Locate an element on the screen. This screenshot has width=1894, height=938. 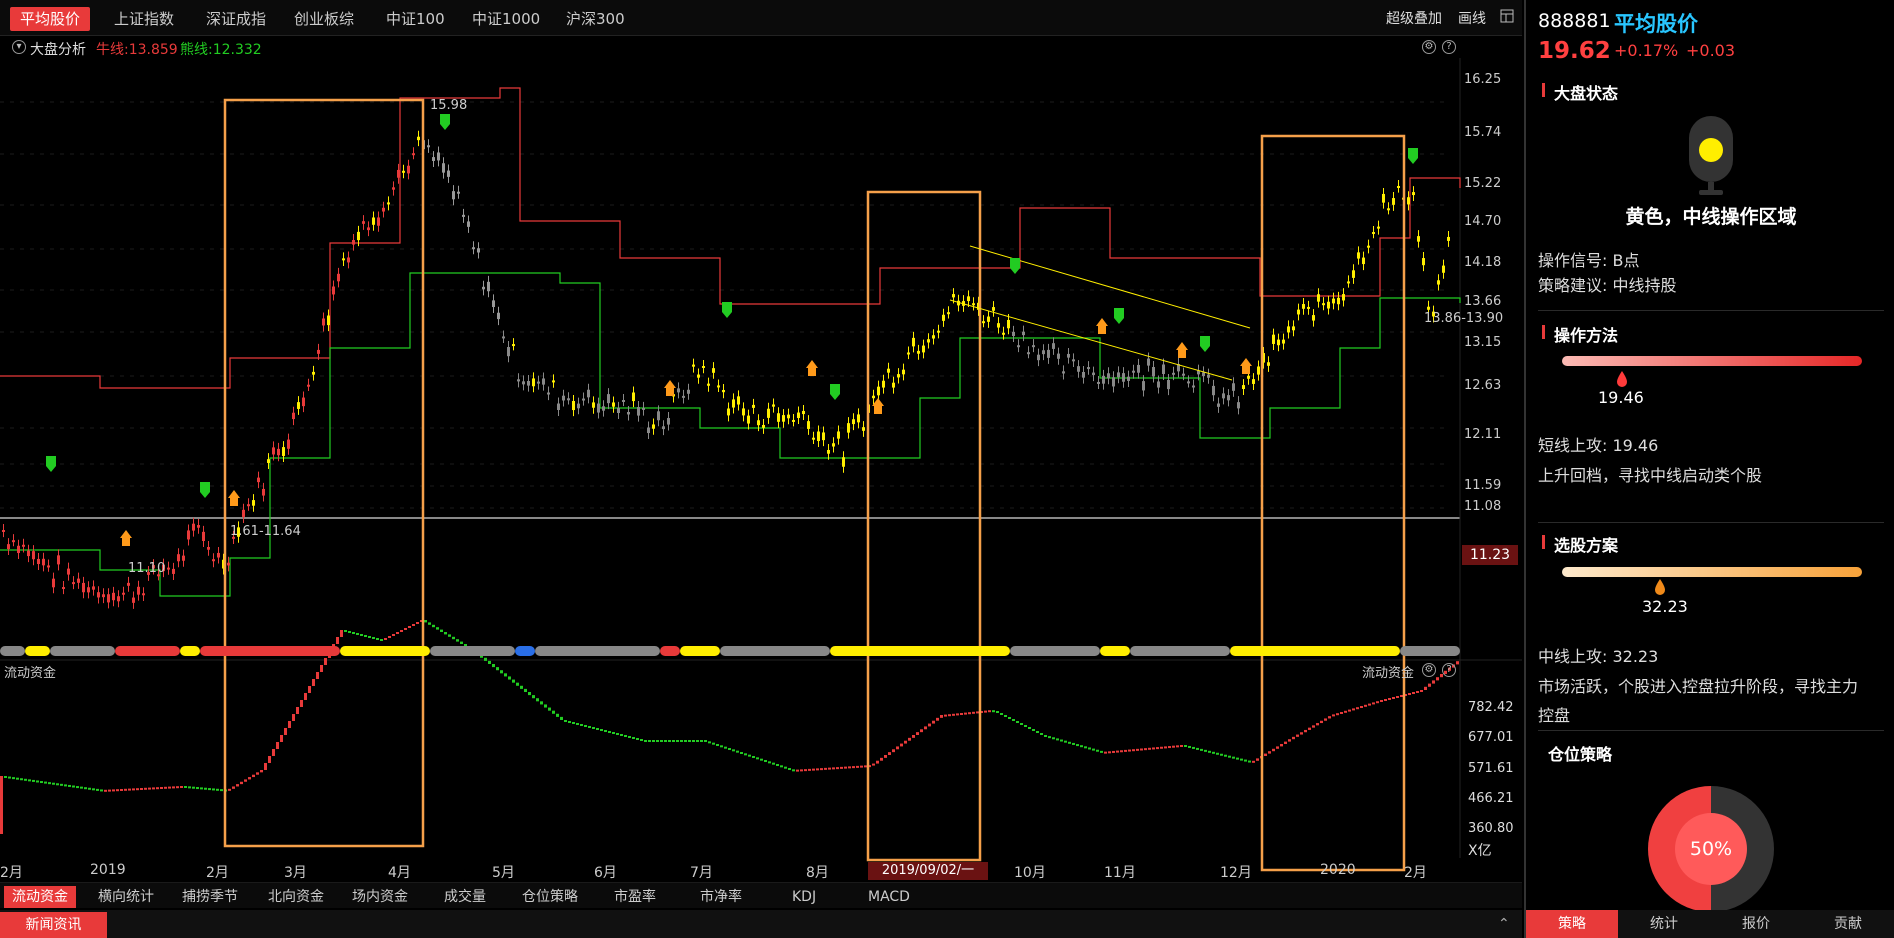
tab-horizontal-stats: 横向统计 is located at coordinates (126, 897).